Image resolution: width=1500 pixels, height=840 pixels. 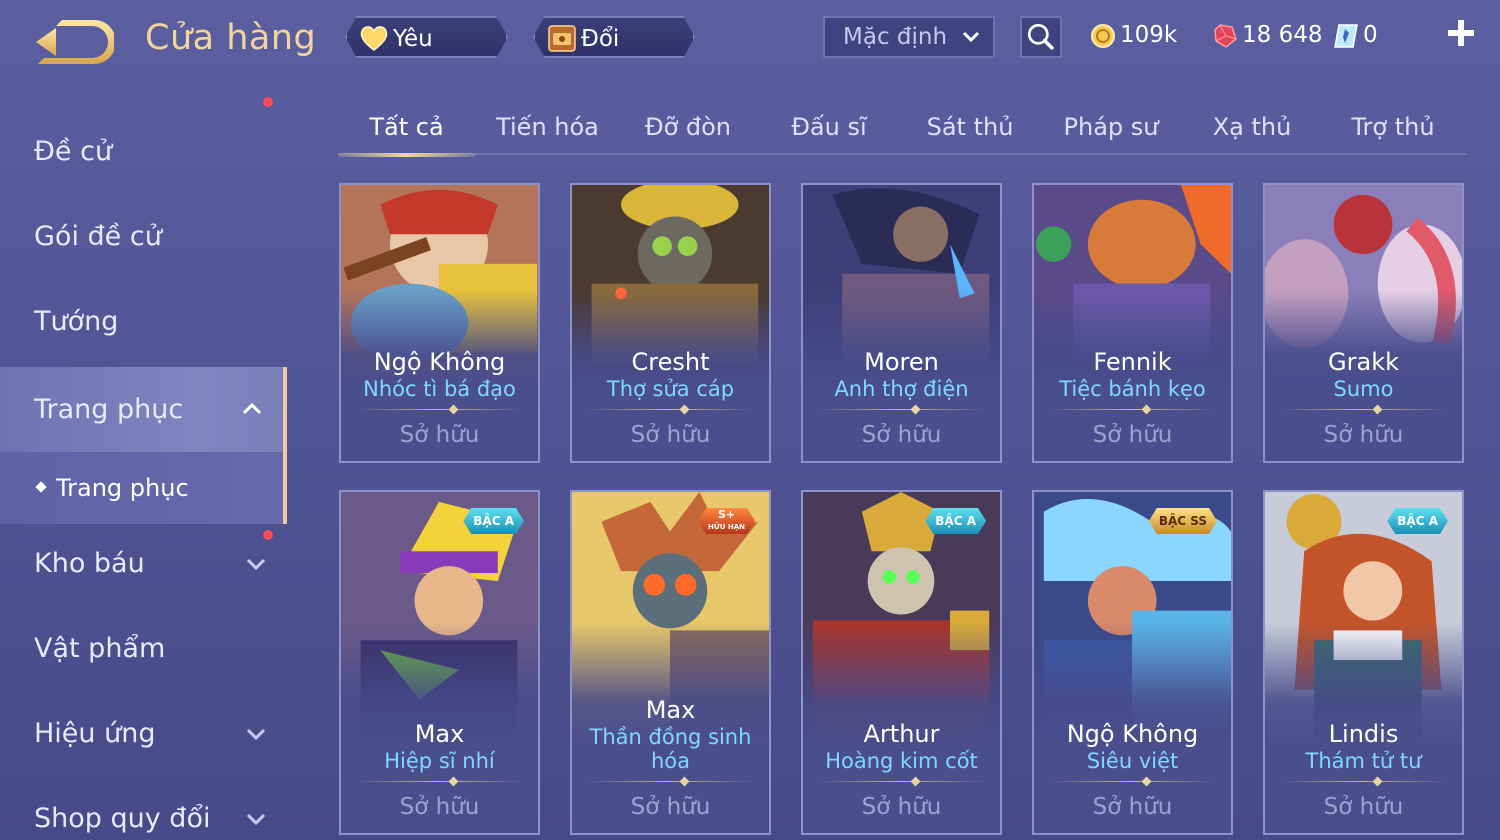 What do you see at coordinates (89, 563) in the screenshot?
I see `sidebar-item-label: Kho báu` at bounding box center [89, 563].